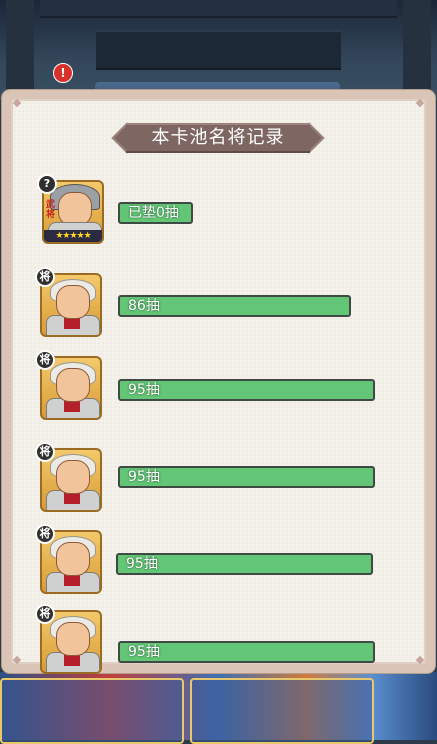 This screenshot has height=744, width=437. Describe the element at coordinates (73, 236) in the screenshot. I see `star-rating-icon: ★★★★★` at that location.